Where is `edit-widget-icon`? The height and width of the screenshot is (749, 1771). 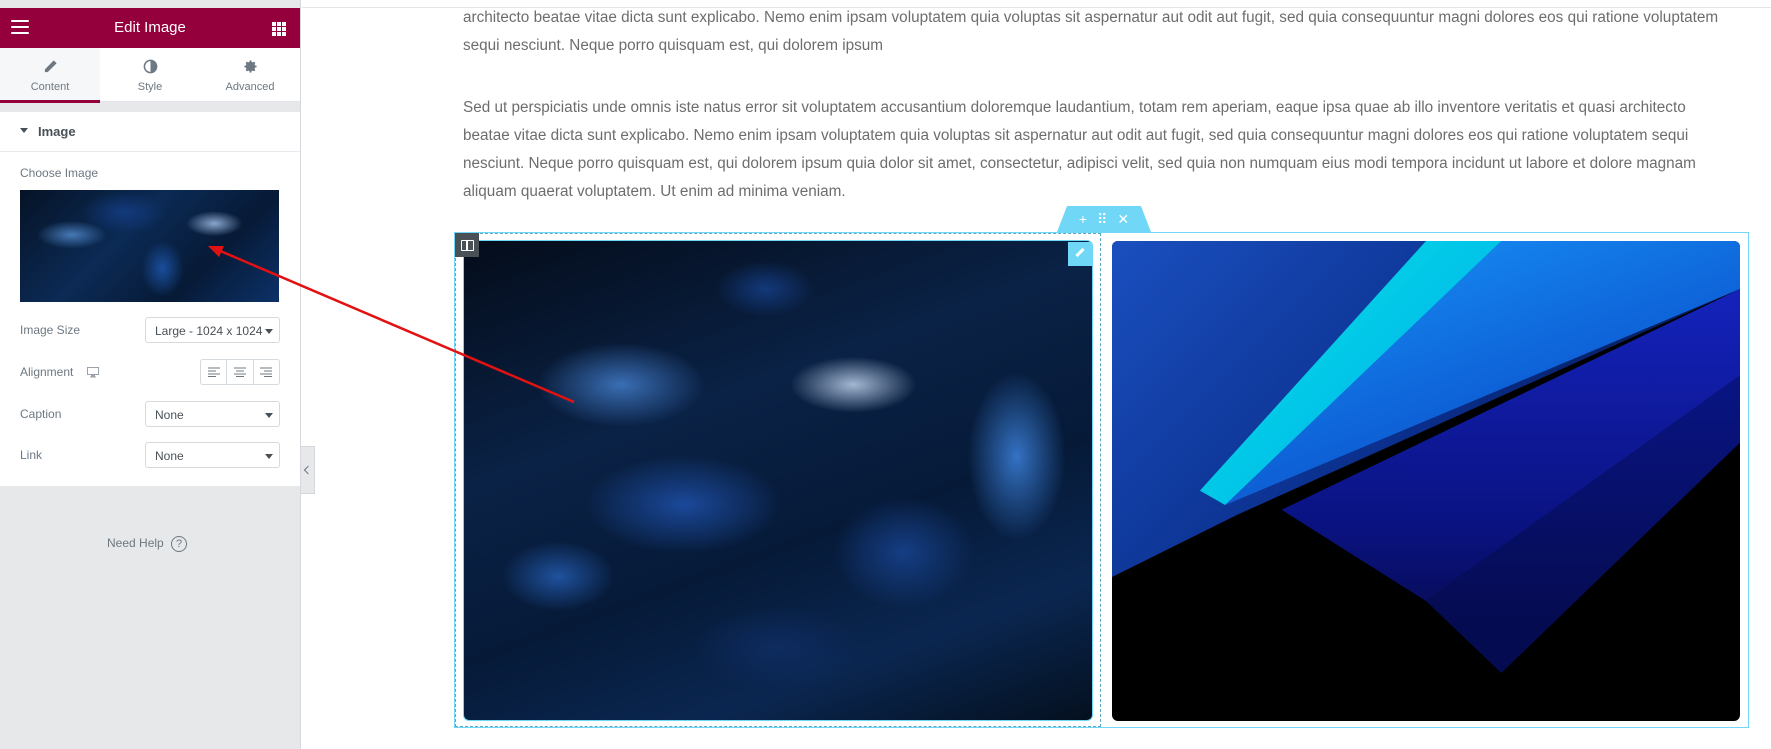
edit-widget-icon is located at coordinates (1080, 254).